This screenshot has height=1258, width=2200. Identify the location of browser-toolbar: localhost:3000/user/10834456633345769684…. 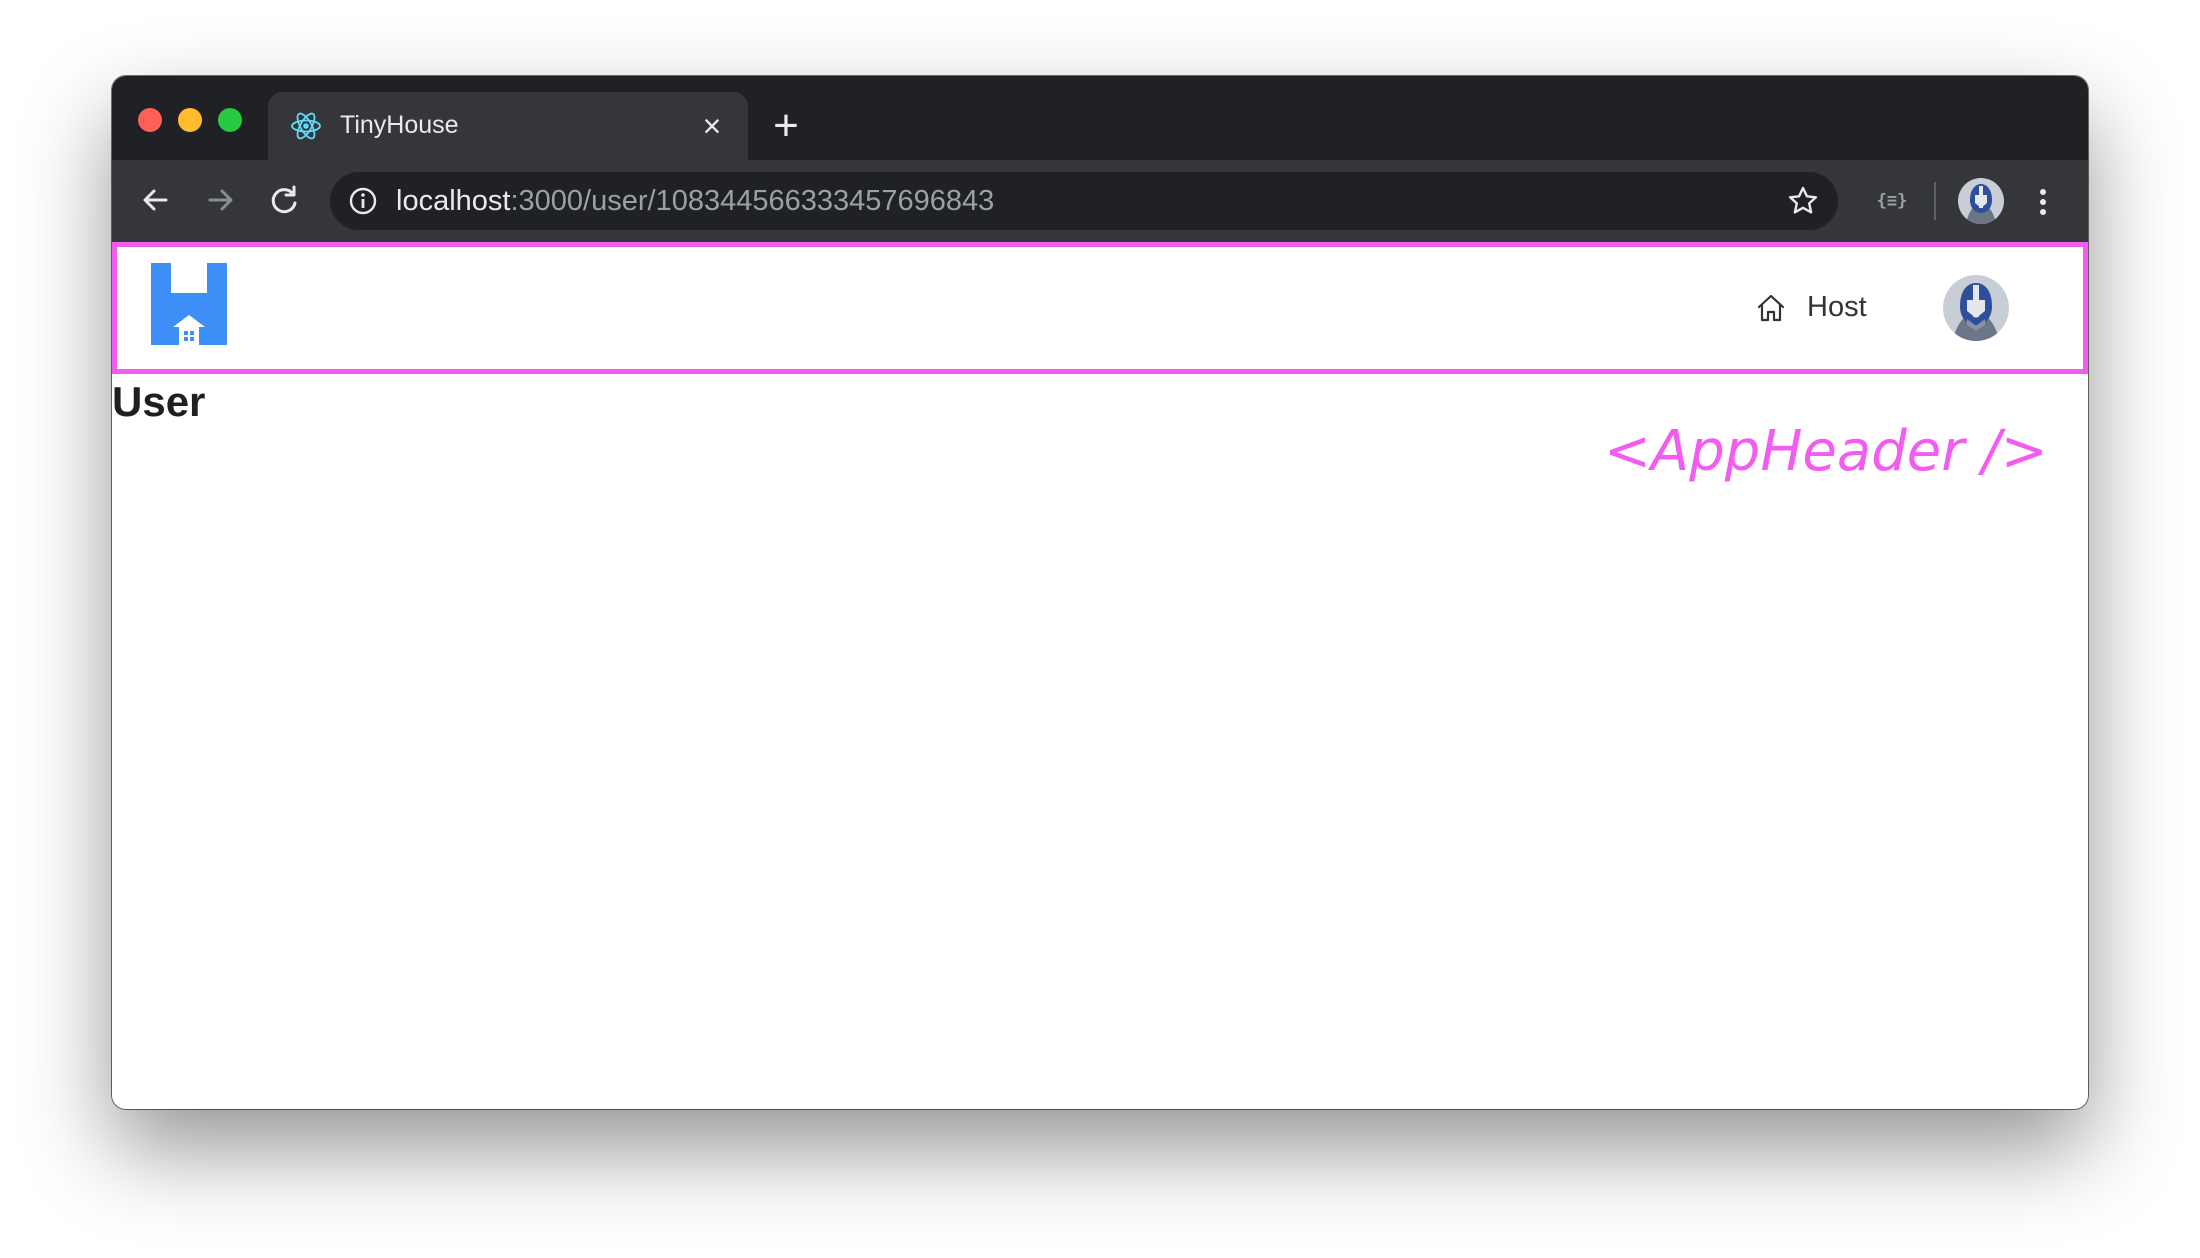
(1100, 201).